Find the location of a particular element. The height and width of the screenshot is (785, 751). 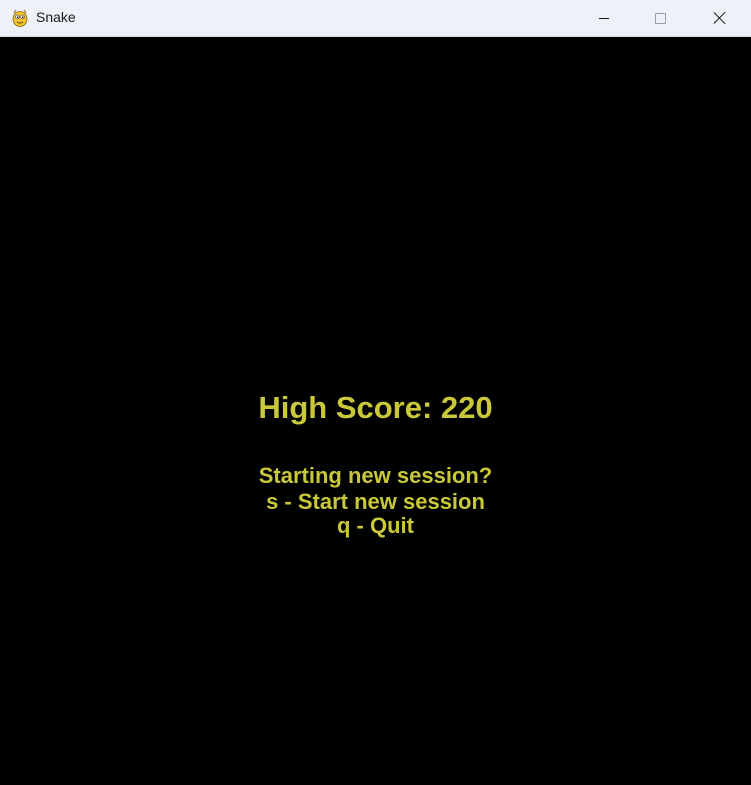

high-score-text: High Score: 220 is located at coordinates (375, 407).